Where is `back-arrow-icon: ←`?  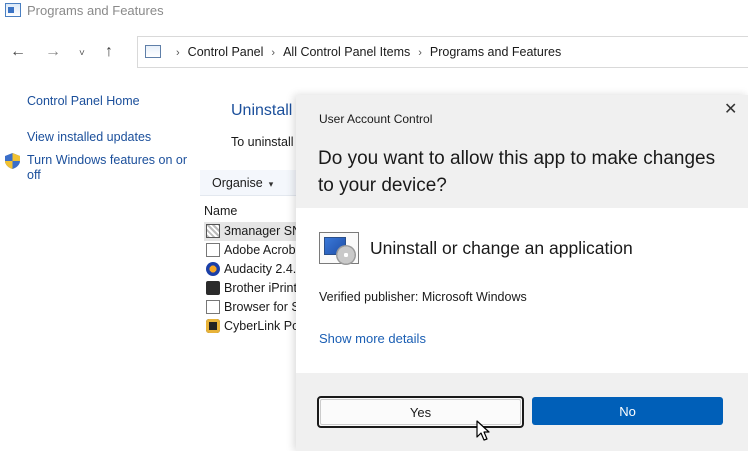 back-arrow-icon: ← is located at coordinates (18, 52).